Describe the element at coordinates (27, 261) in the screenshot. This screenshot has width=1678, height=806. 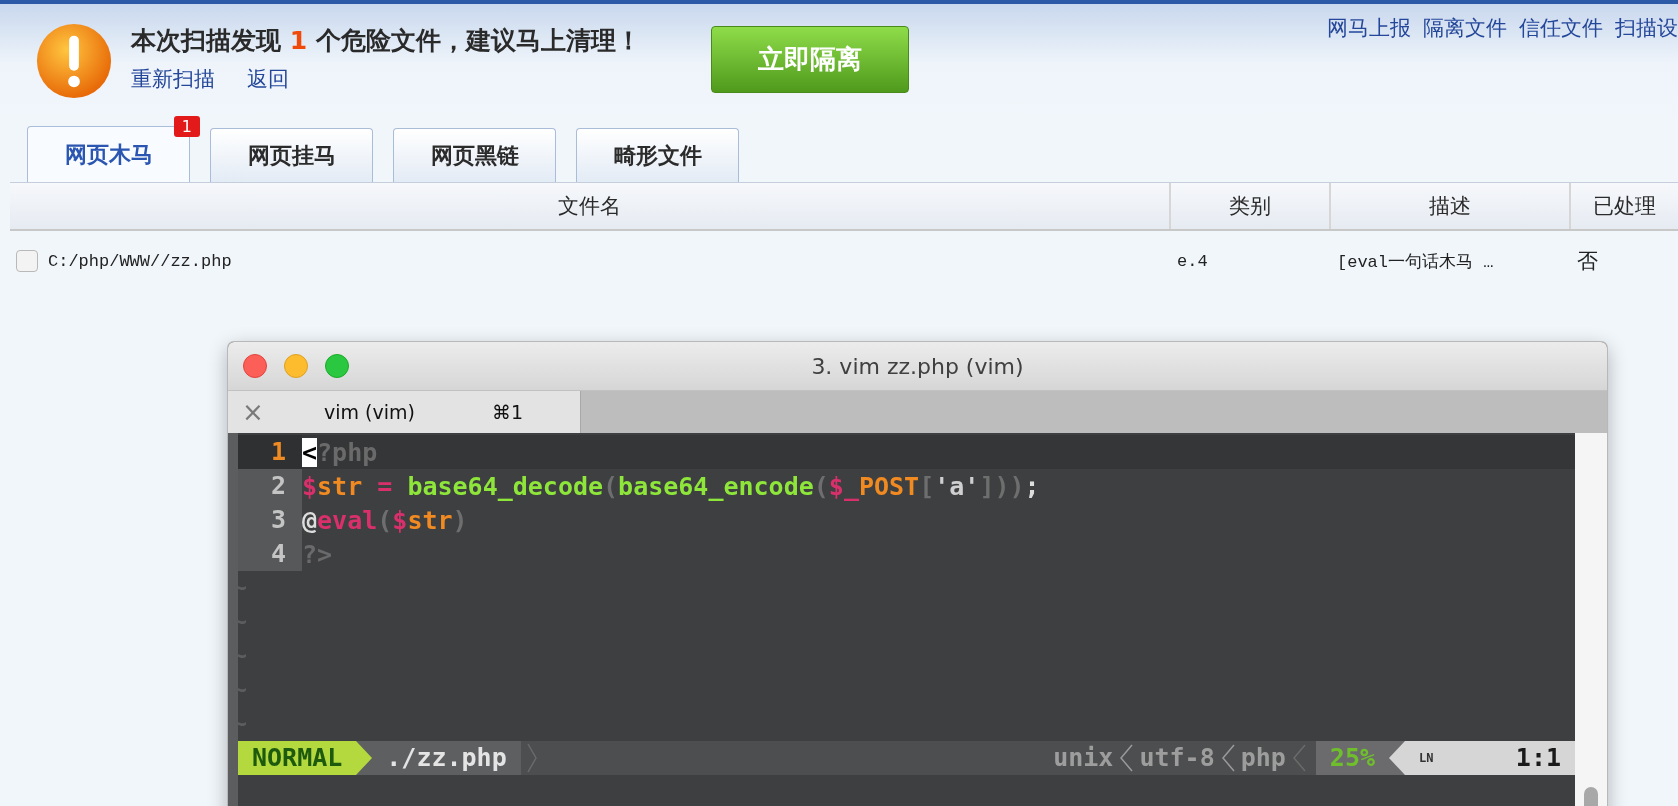
I see `checkbox` at that location.